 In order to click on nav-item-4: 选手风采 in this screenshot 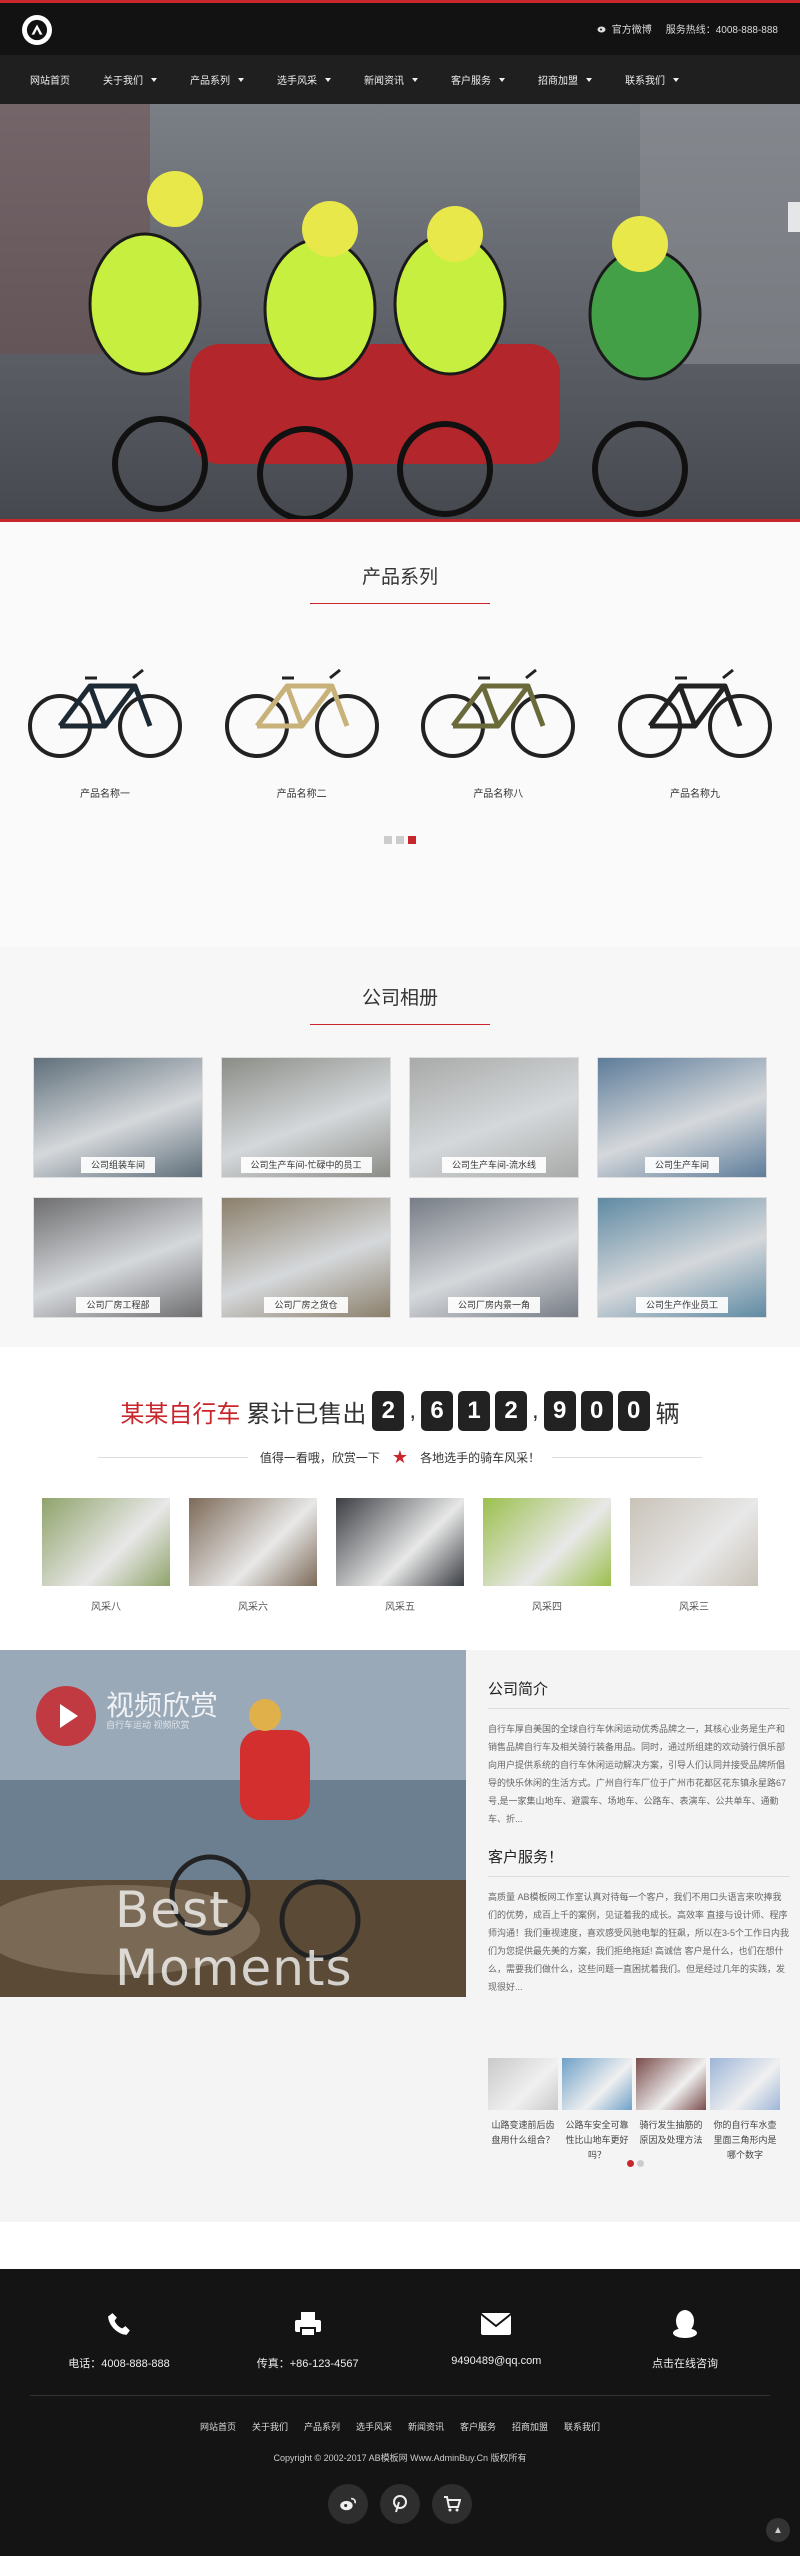, I will do `click(304, 79)`.